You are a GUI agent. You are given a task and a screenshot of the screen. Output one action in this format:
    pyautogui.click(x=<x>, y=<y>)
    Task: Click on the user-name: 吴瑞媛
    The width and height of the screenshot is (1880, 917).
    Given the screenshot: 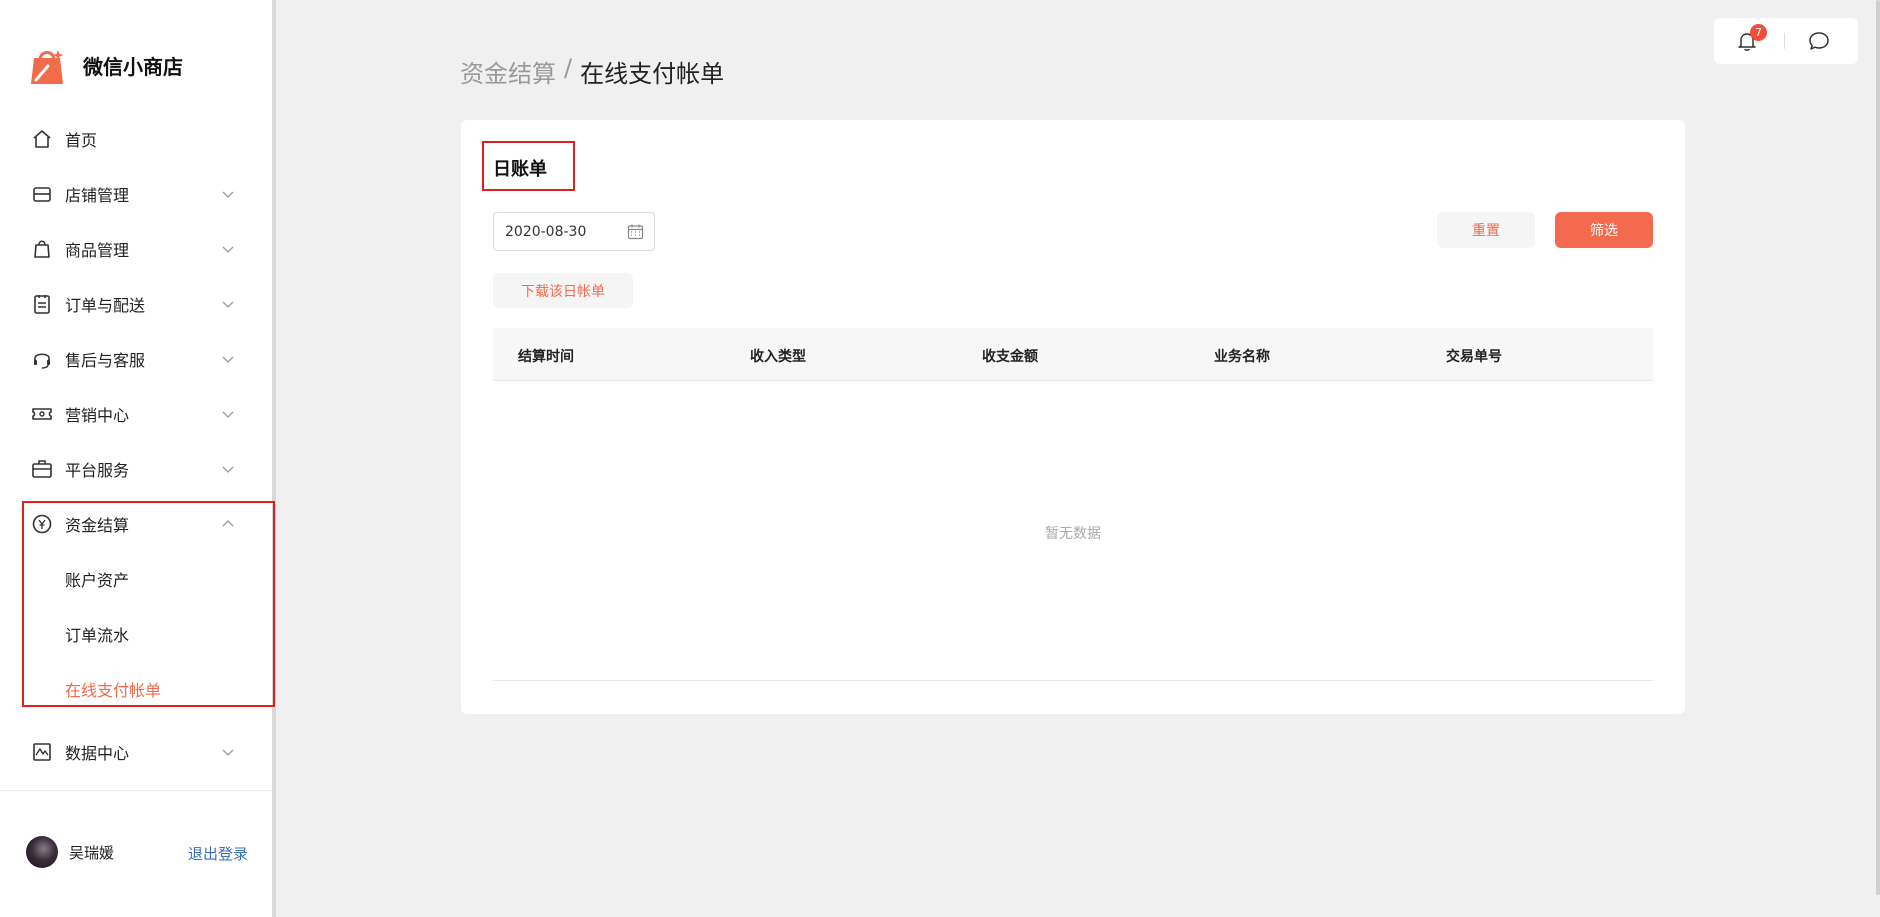 What is the action you would take?
    pyautogui.click(x=92, y=852)
    